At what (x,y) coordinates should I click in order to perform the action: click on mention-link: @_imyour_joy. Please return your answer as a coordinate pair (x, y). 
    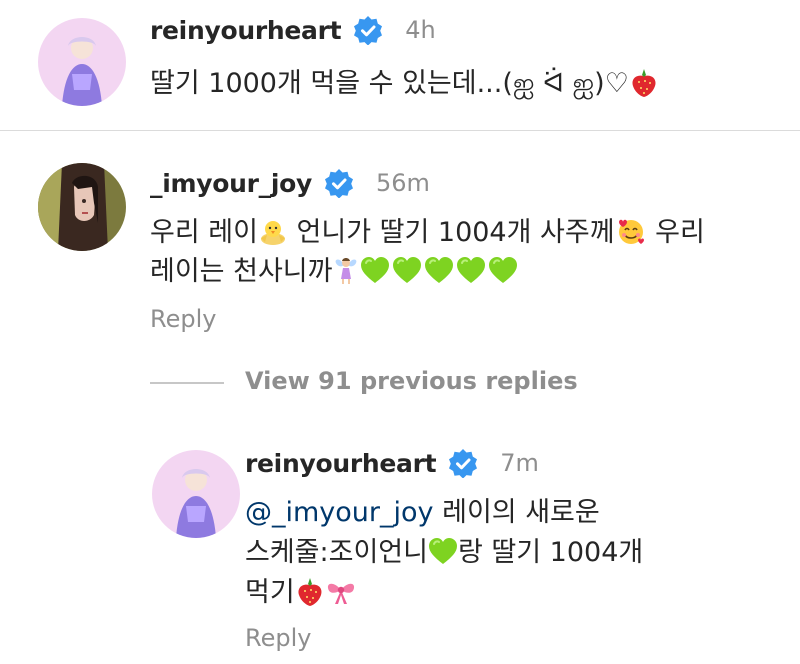
    Looking at the image, I should click on (339, 512).